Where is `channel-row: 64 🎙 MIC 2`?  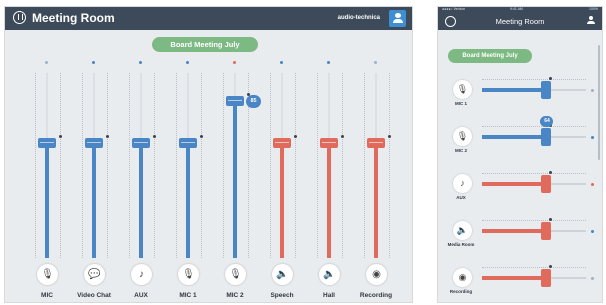
channel-row: 64 🎙 MIC 2 is located at coordinates (520, 138).